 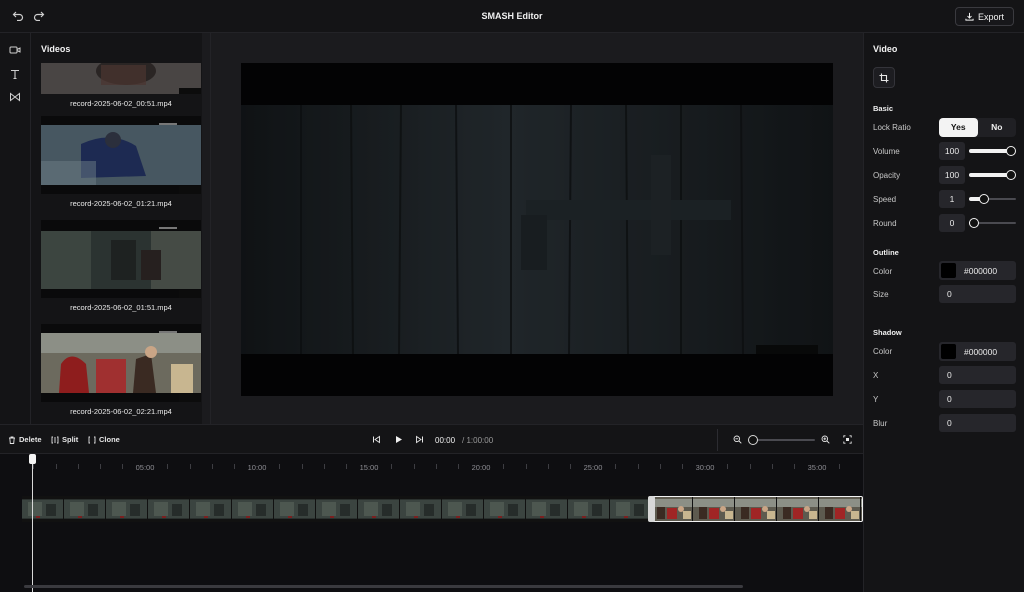 What do you see at coordinates (431, 439) in the screenshot?
I see `timeline-toolbar: Delete Split Clone 00:00 / 1:00:00` at bounding box center [431, 439].